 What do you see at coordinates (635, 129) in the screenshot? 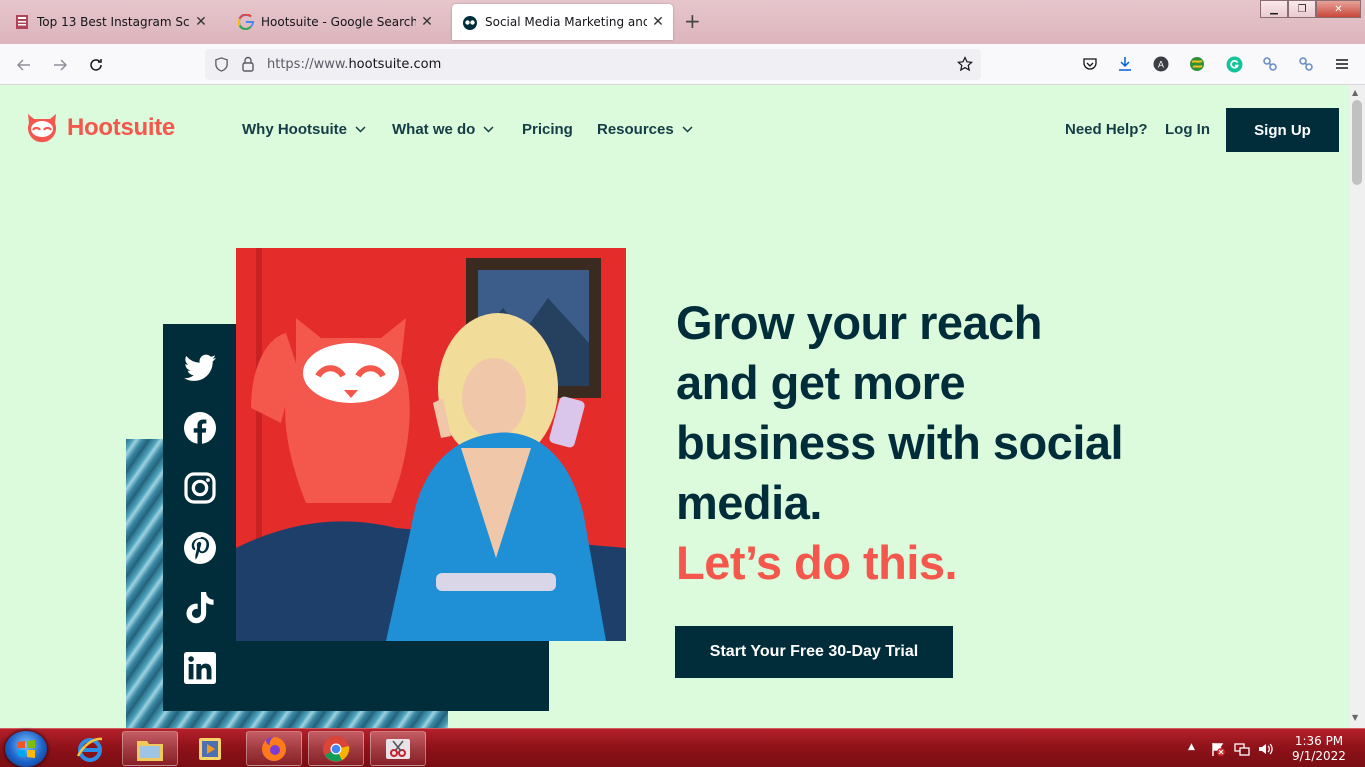
I see `nav-label: Resources` at bounding box center [635, 129].